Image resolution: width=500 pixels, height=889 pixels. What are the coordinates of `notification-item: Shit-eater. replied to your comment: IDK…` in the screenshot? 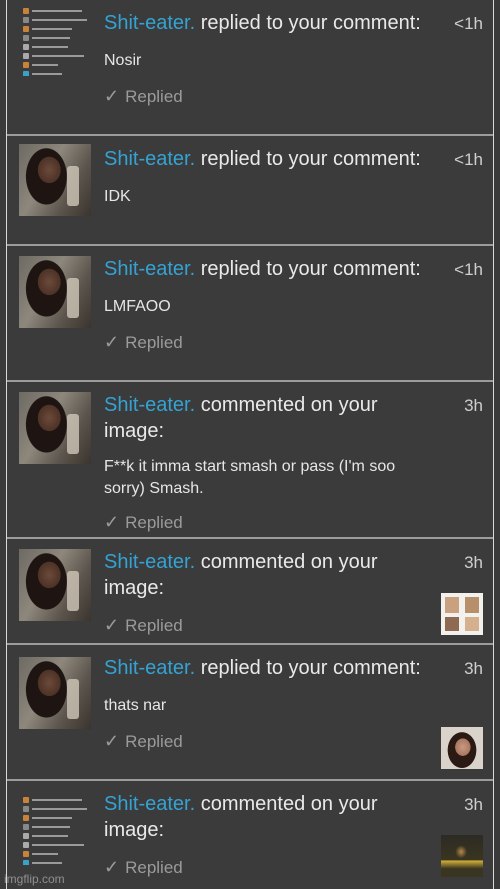 It's located at (250, 191).